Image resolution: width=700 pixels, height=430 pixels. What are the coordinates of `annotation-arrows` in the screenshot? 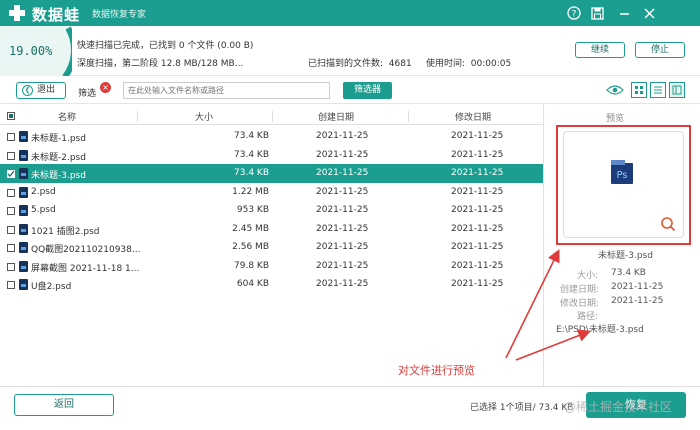 It's located at (548, 305).